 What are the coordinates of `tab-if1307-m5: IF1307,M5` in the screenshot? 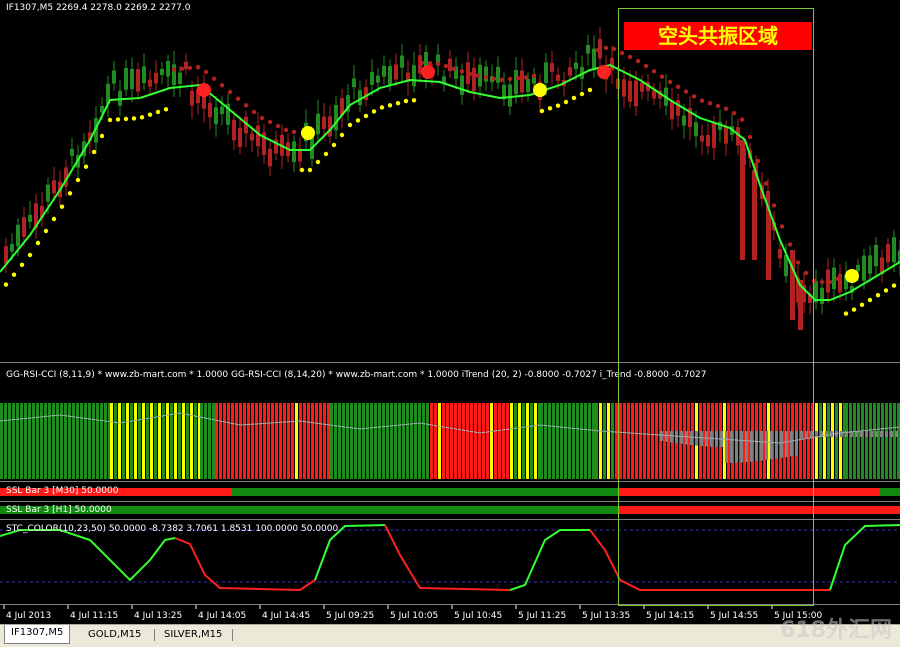 It's located at (37, 634).